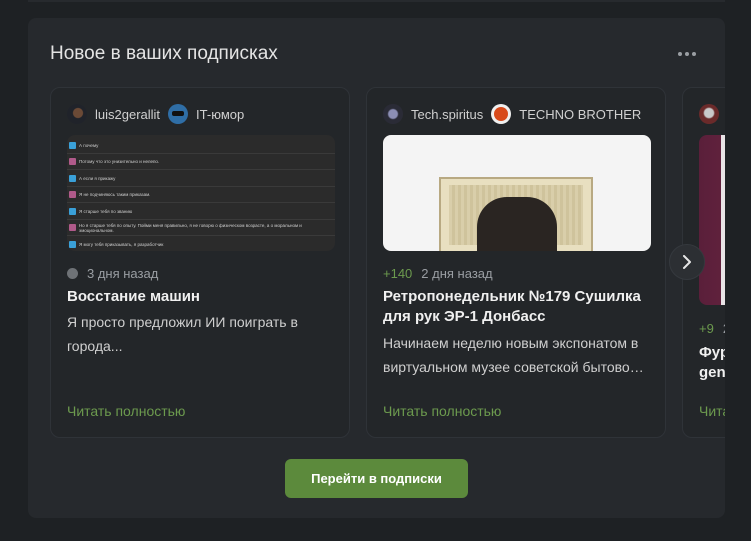 Image resolution: width=751 pixels, height=541 pixels. What do you see at coordinates (376, 478) in the screenshot?
I see `go-to-subscriptions-button: Перейти в подписки` at bounding box center [376, 478].